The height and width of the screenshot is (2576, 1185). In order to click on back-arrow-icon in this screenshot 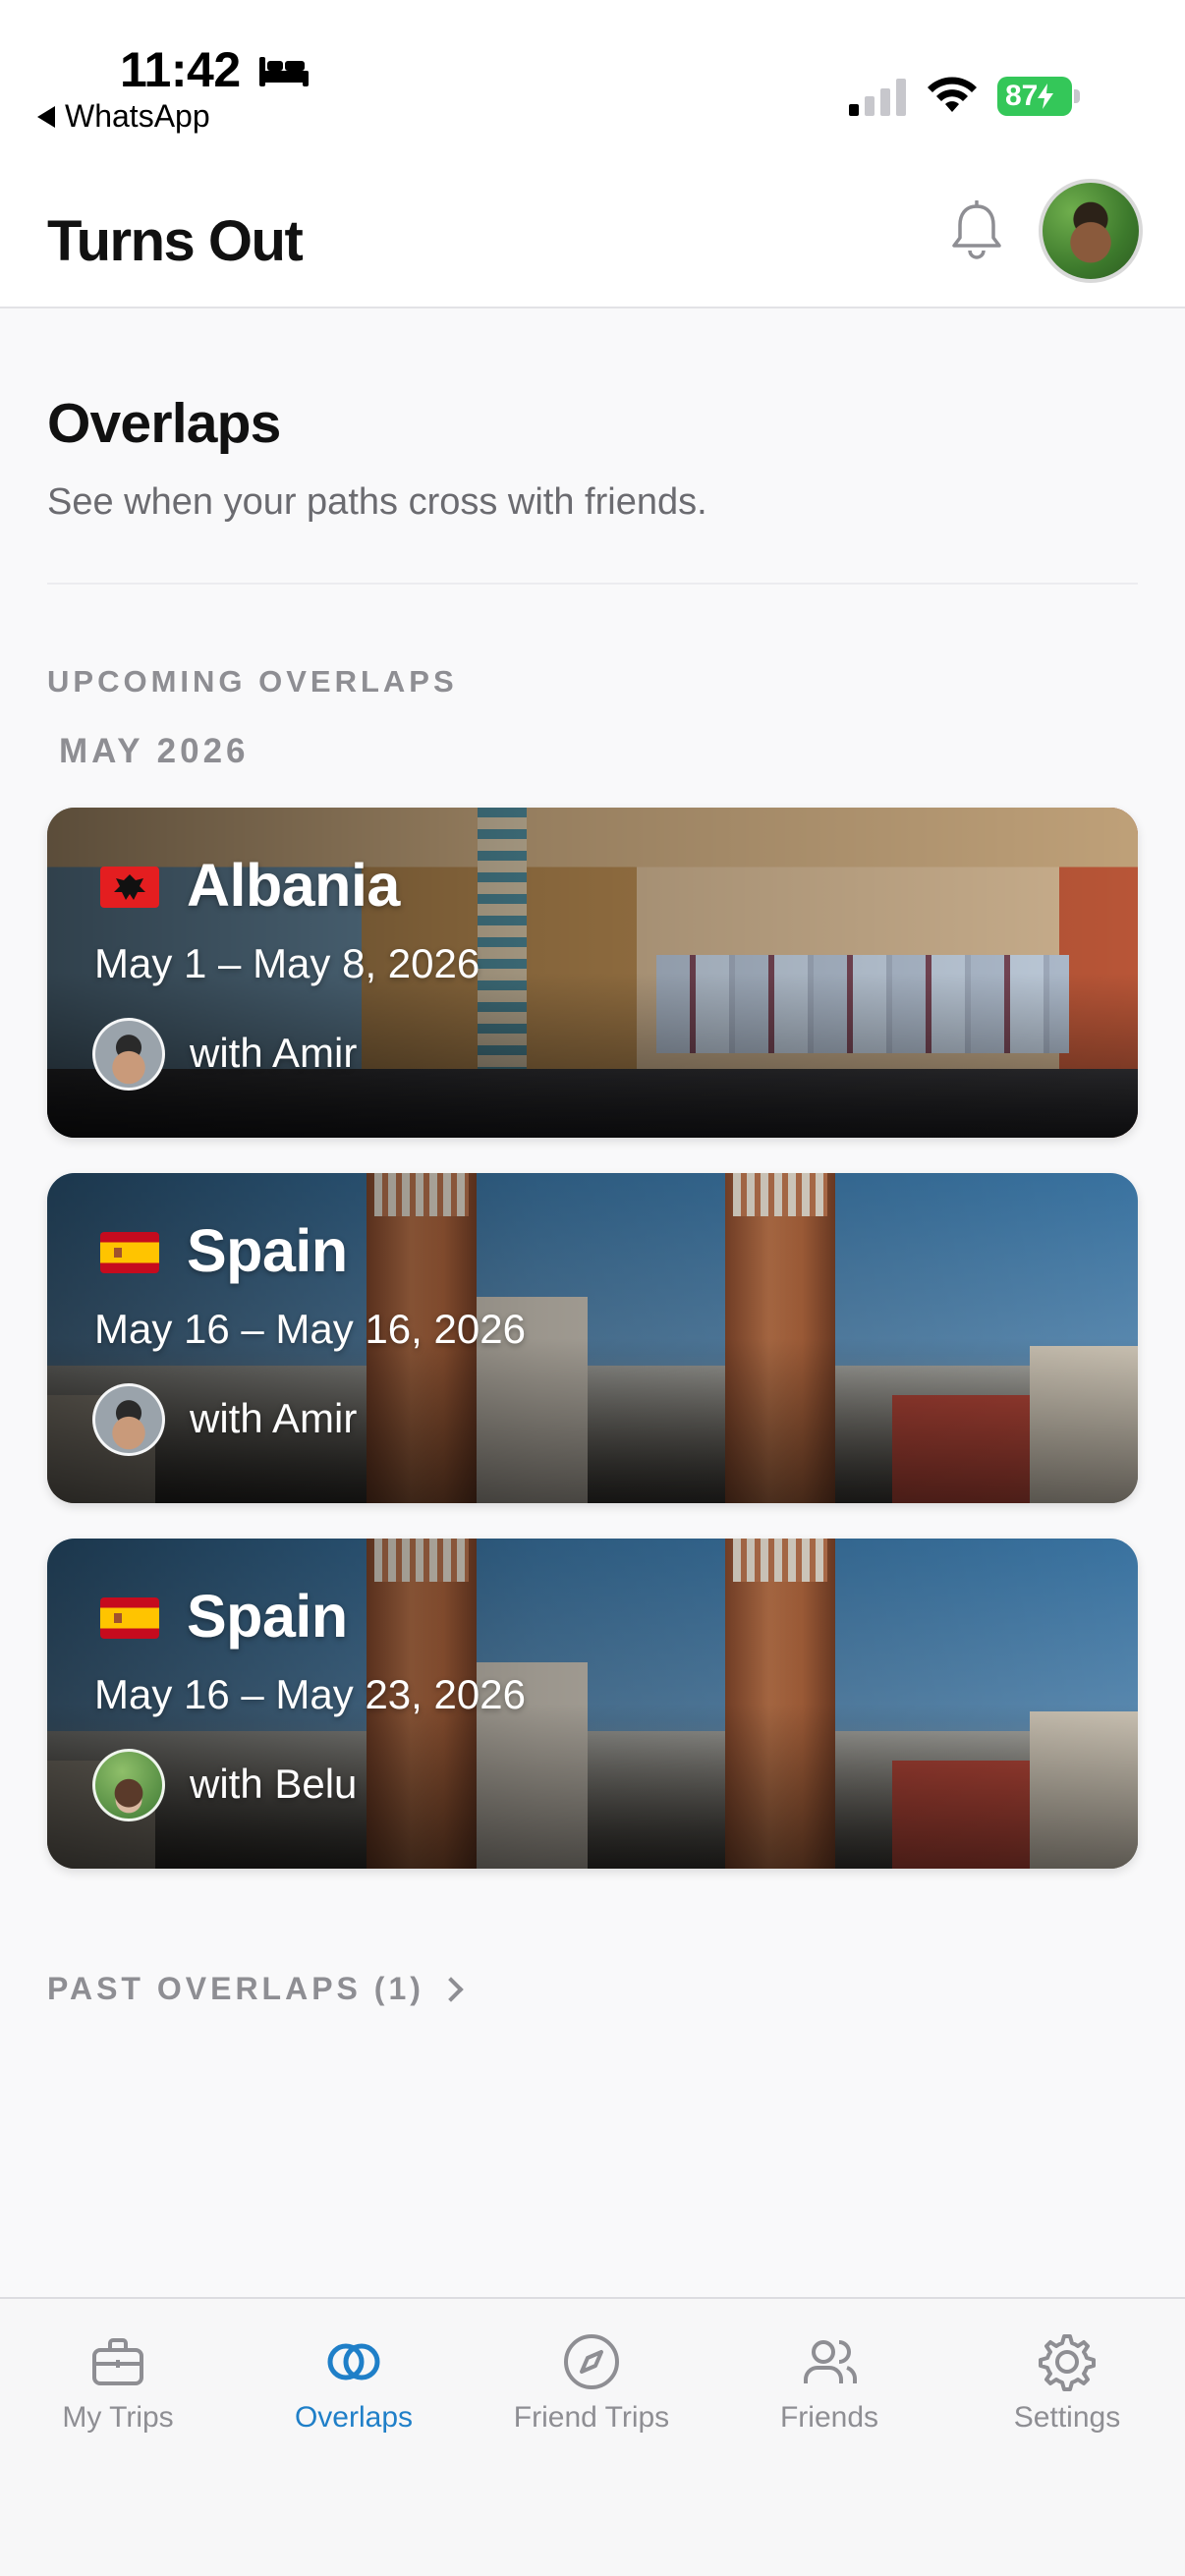, I will do `click(46, 116)`.